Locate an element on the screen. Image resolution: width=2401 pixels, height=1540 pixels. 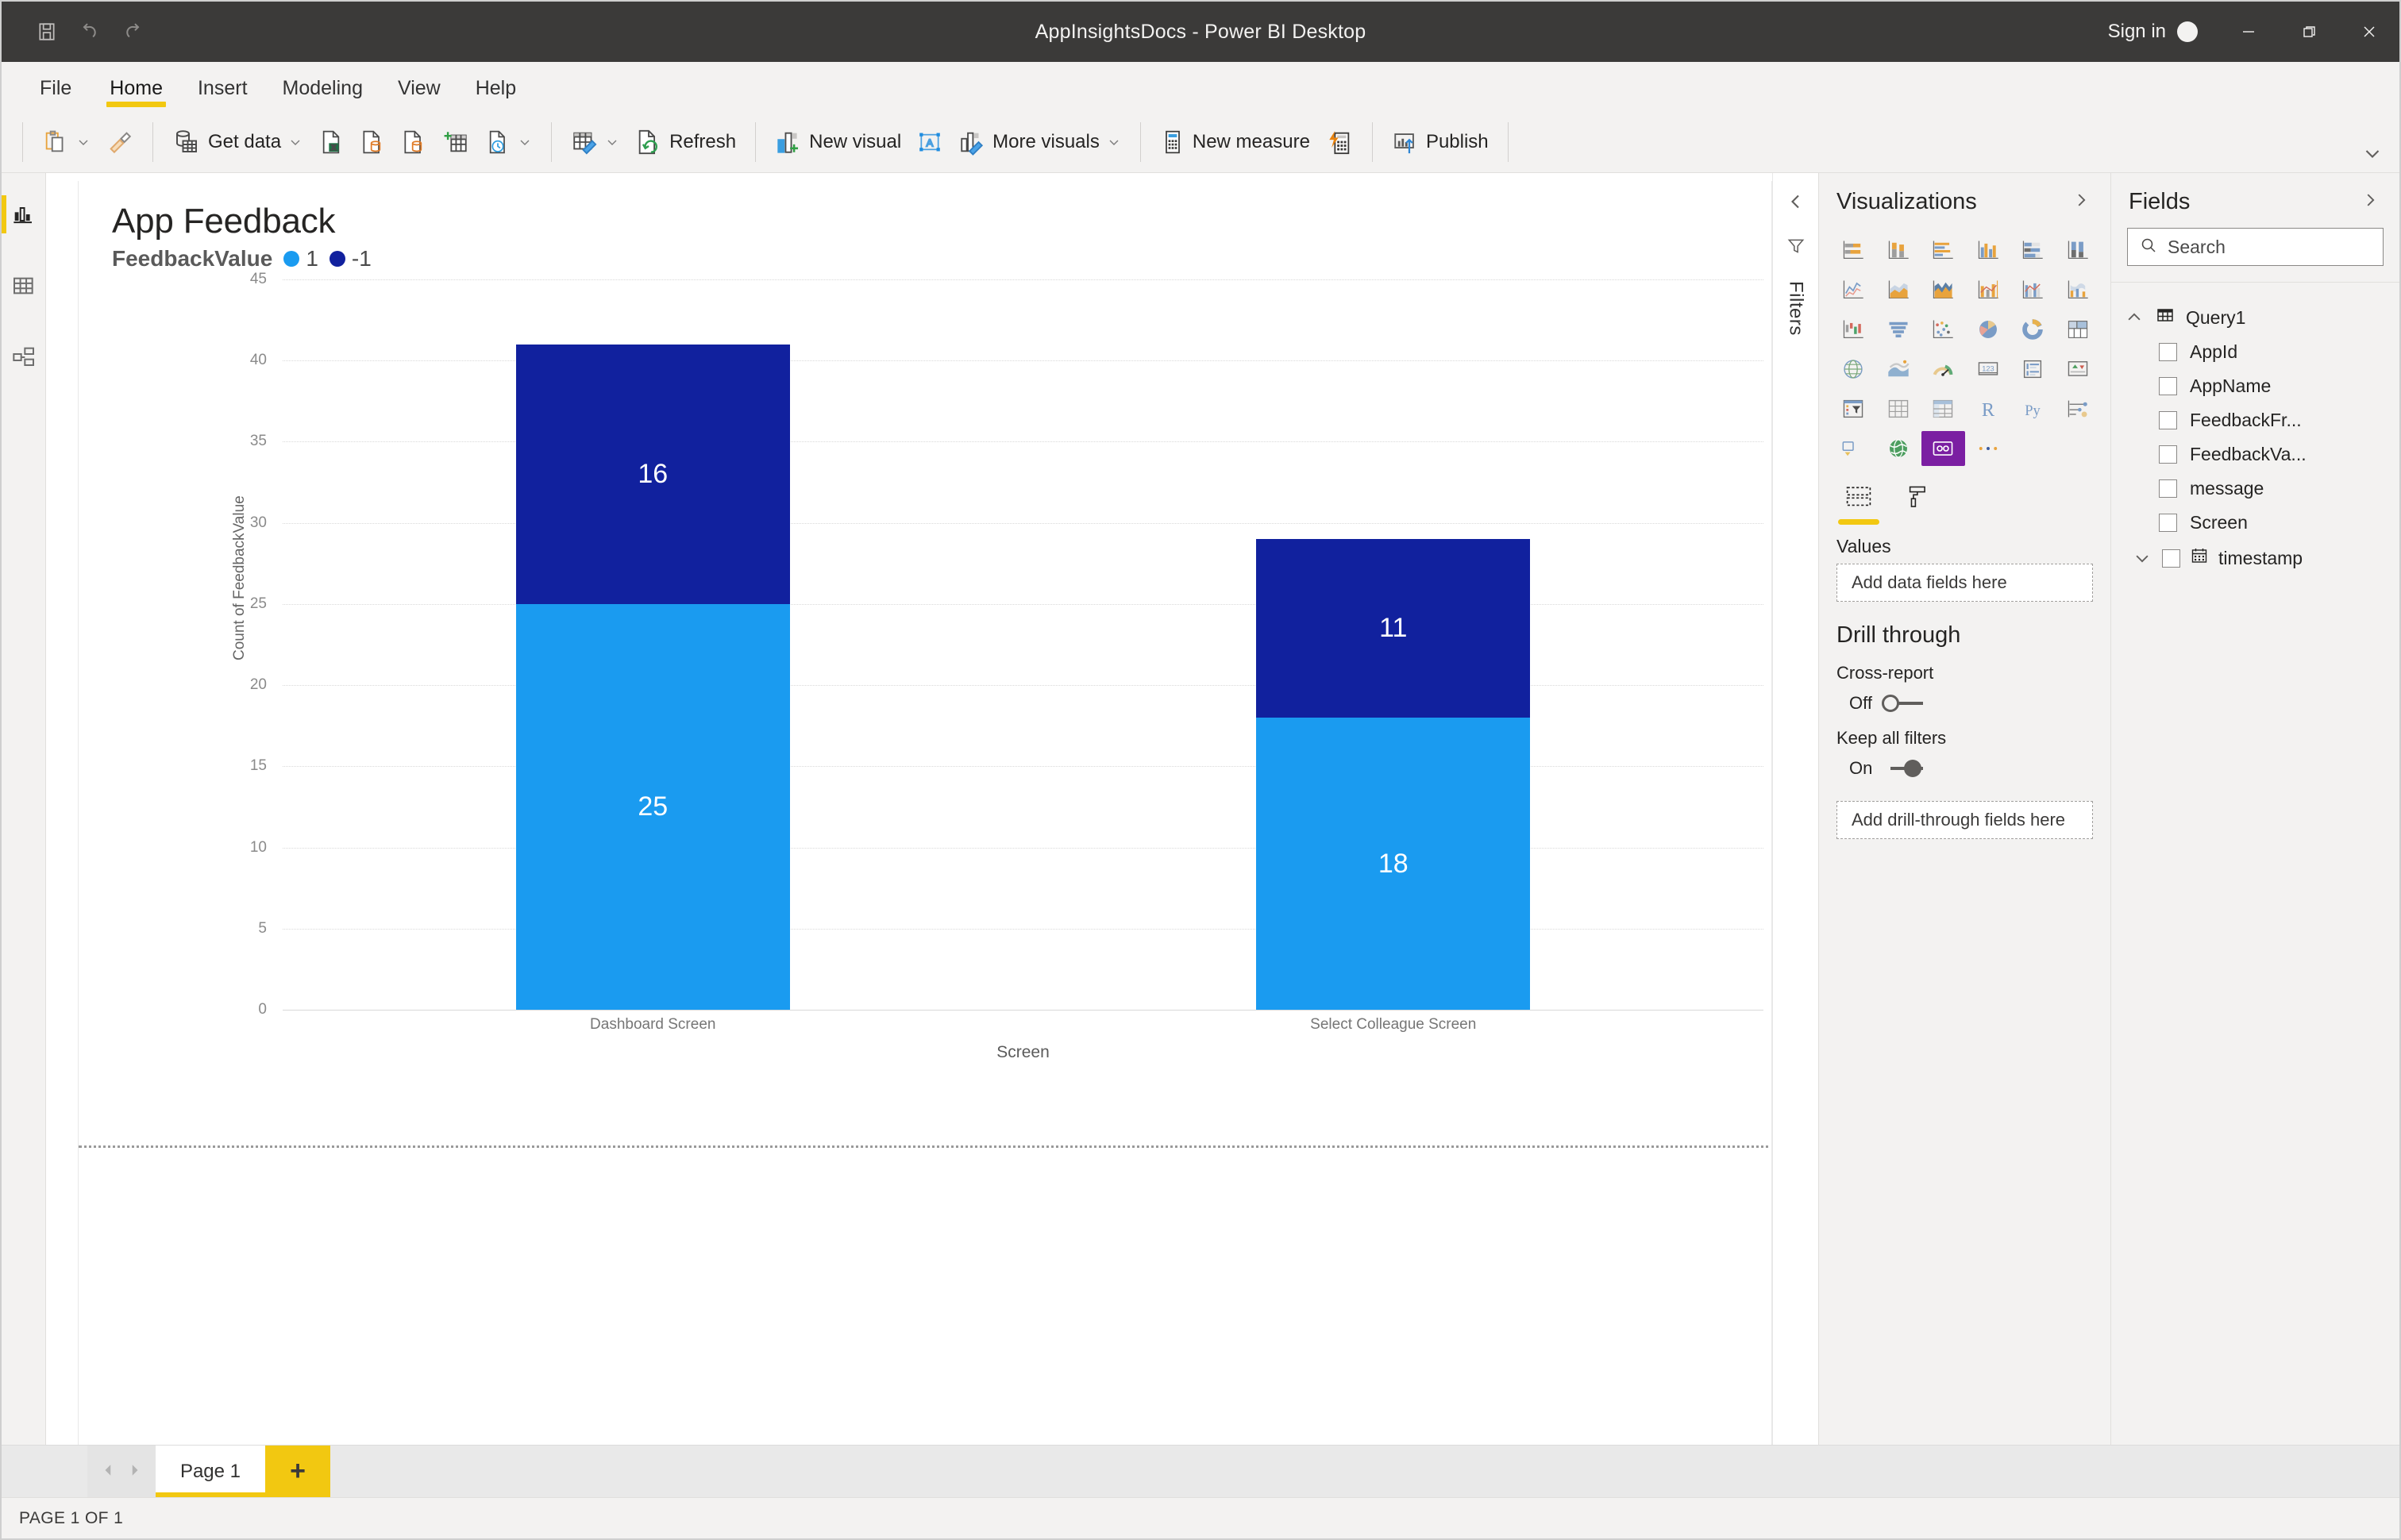
field-row-appname: AppName is located at coordinates (2255, 386).